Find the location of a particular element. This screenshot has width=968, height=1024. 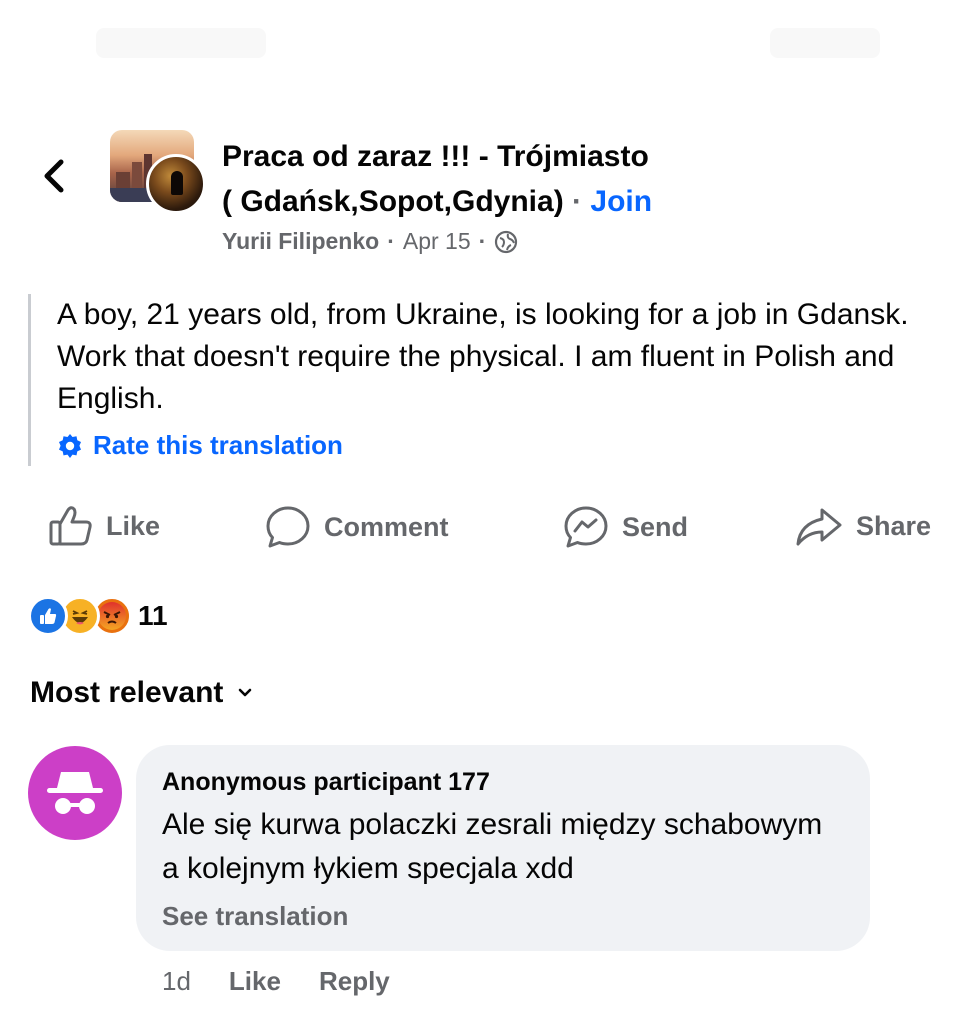

globe-icon is located at coordinates (506, 241).